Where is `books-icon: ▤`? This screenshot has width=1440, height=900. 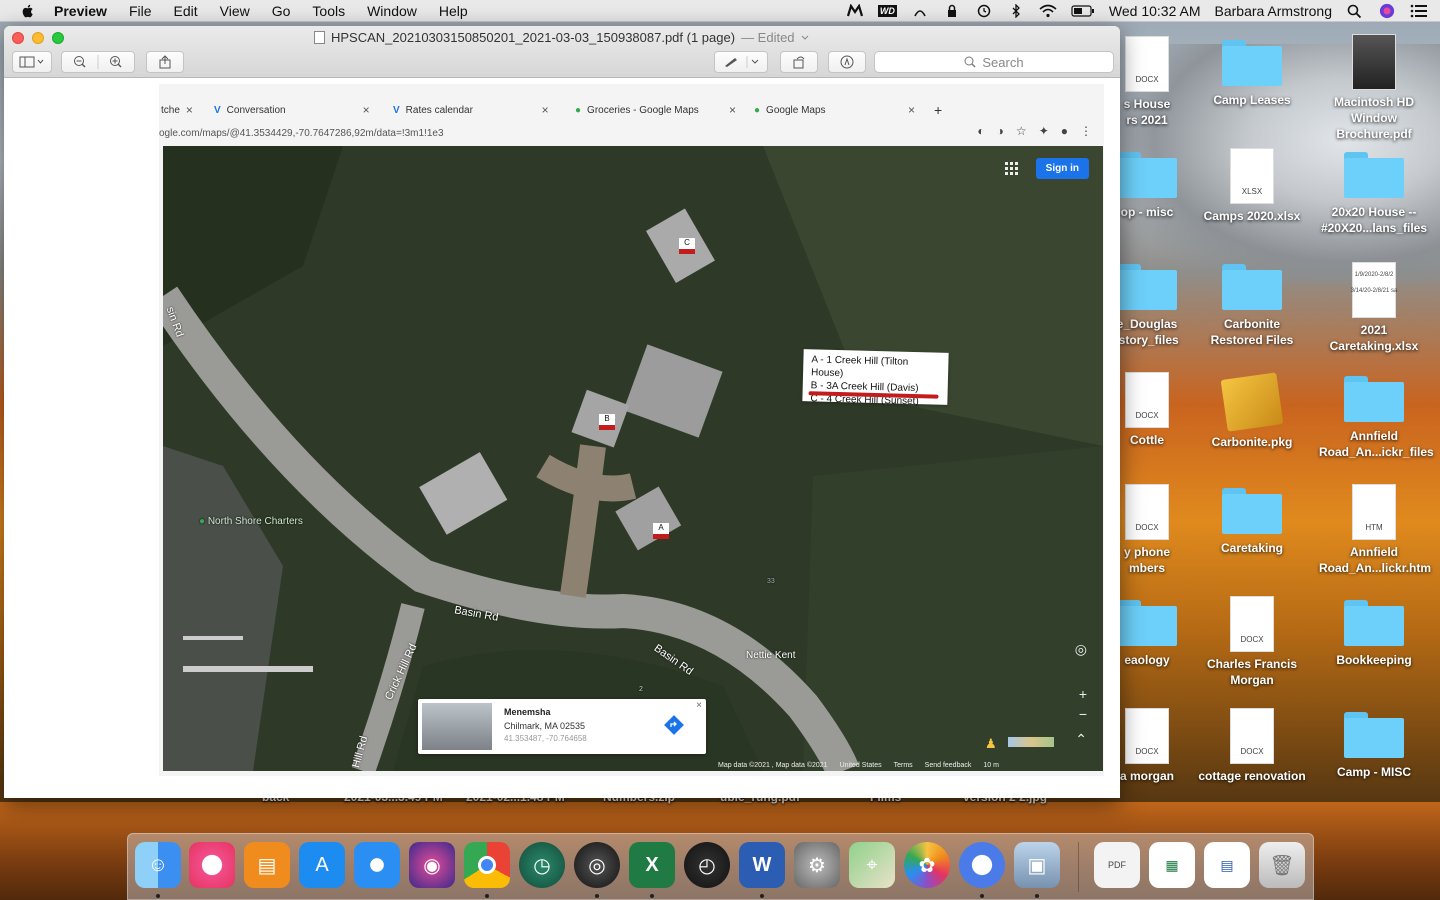 books-icon: ▤ is located at coordinates (267, 865).